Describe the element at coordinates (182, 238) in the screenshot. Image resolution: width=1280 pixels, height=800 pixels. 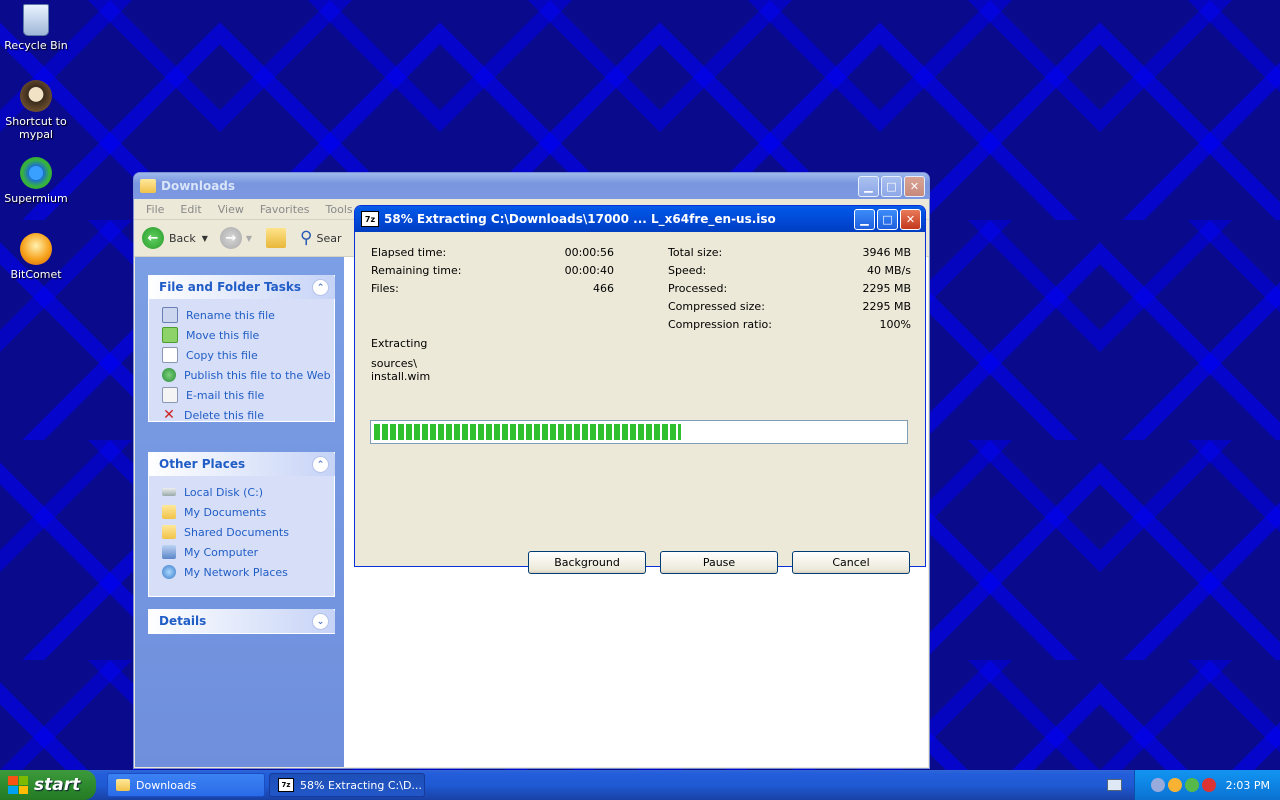
I see `back-button-label: Back` at that location.